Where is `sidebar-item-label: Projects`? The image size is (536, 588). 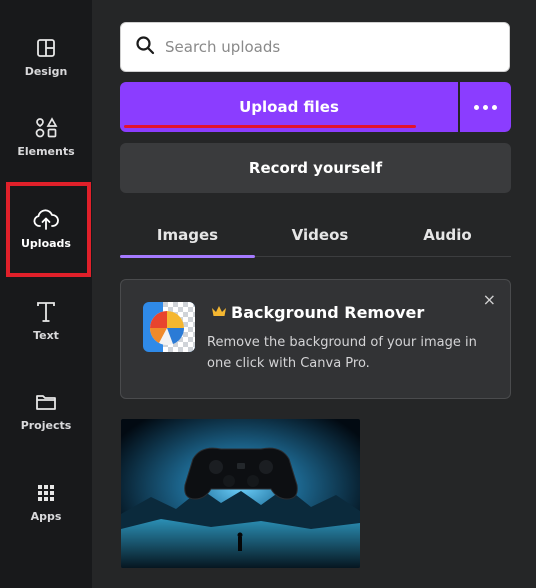 sidebar-item-label: Projects is located at coordinates (46, 425).